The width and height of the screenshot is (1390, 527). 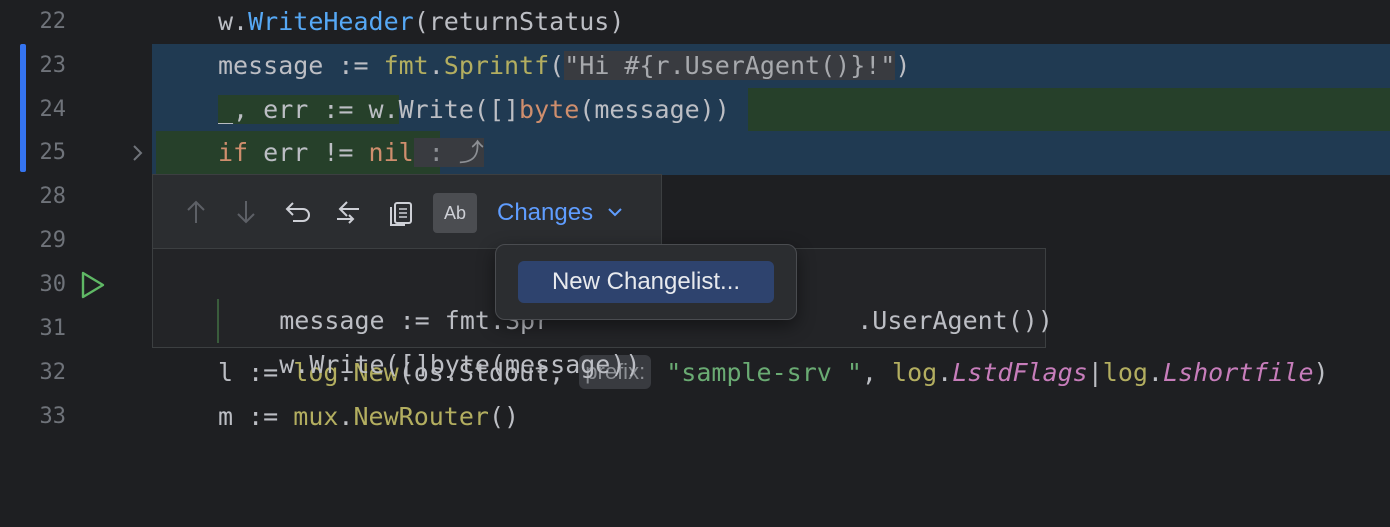 What do you see at coordinates (448, 152) in the screenshot?
I see `folded-region: : ⤴` at bounding box center [448, 152].